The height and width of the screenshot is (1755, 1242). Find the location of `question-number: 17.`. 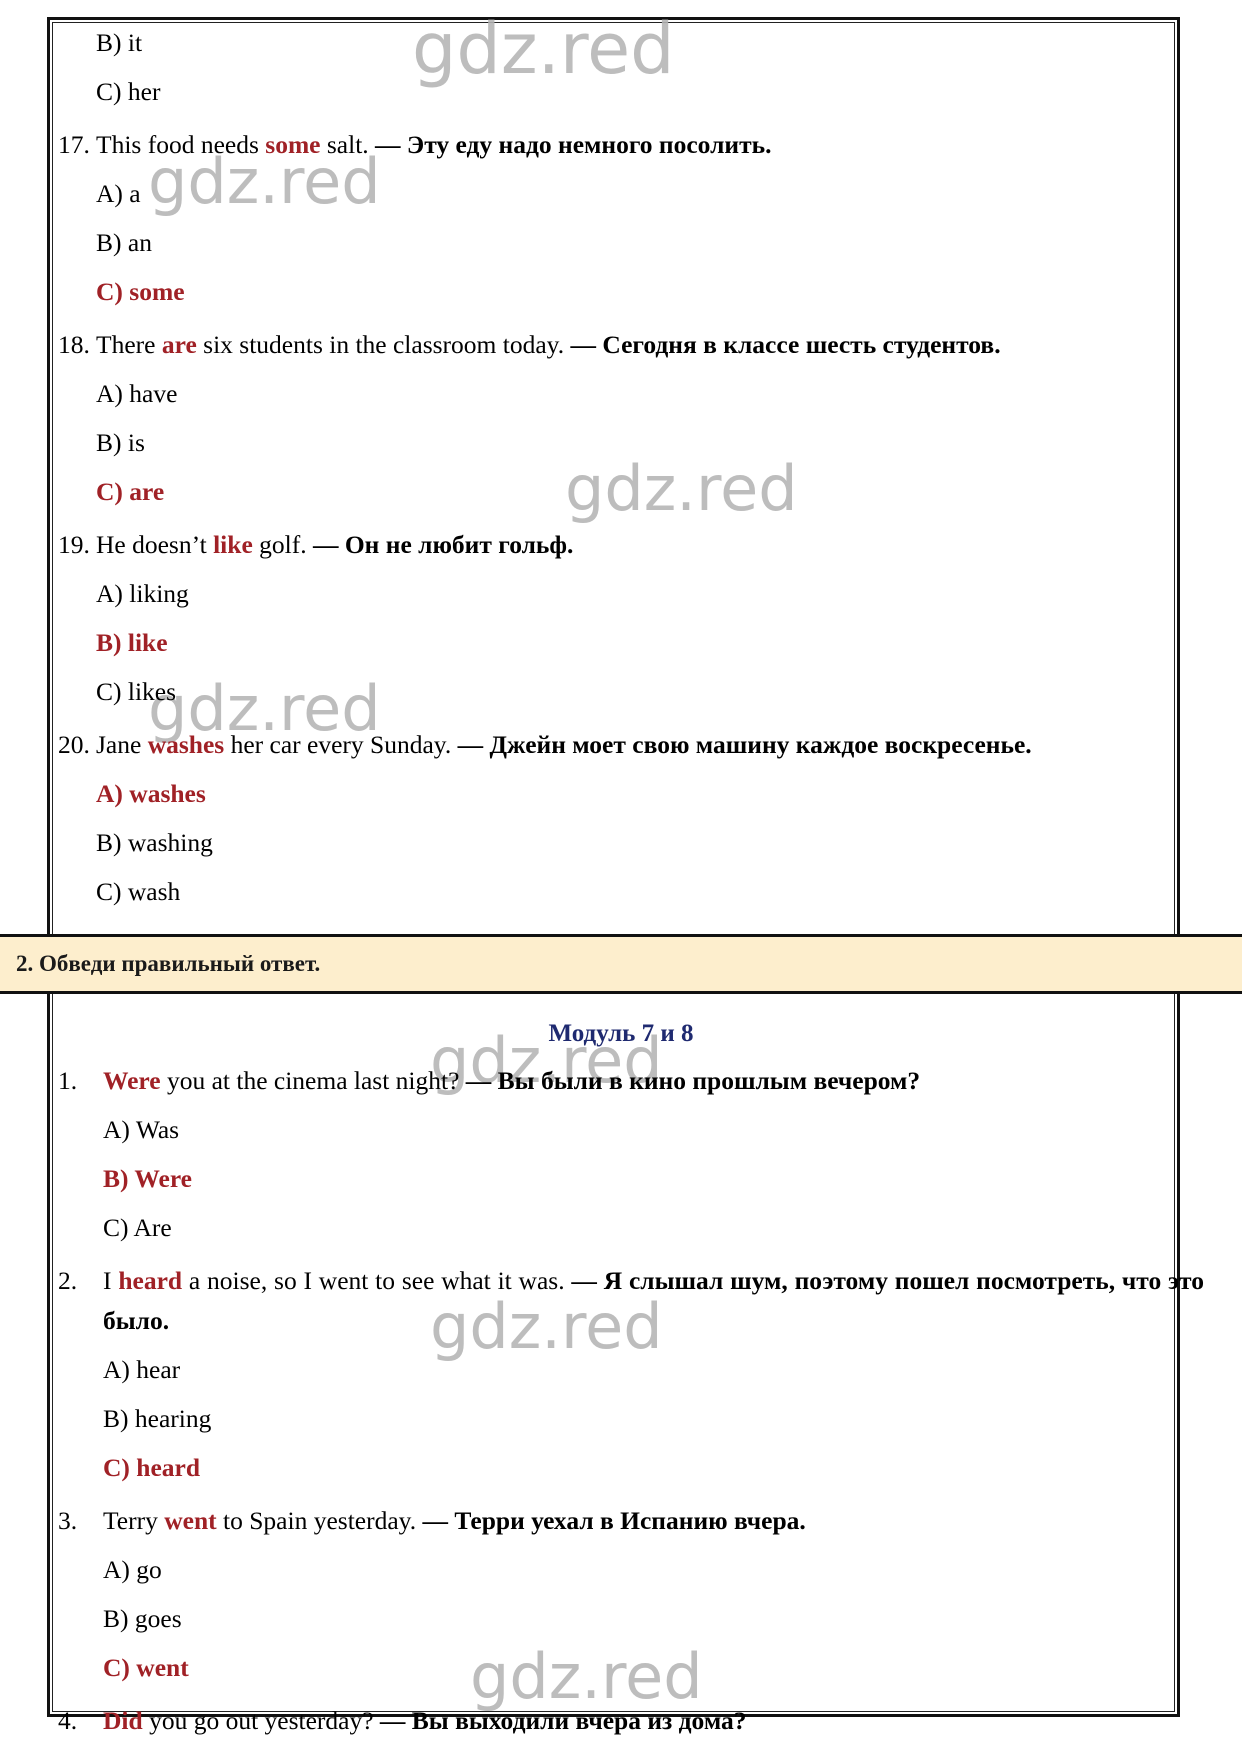

question-number: 17. is located at coordinates (74, 144).